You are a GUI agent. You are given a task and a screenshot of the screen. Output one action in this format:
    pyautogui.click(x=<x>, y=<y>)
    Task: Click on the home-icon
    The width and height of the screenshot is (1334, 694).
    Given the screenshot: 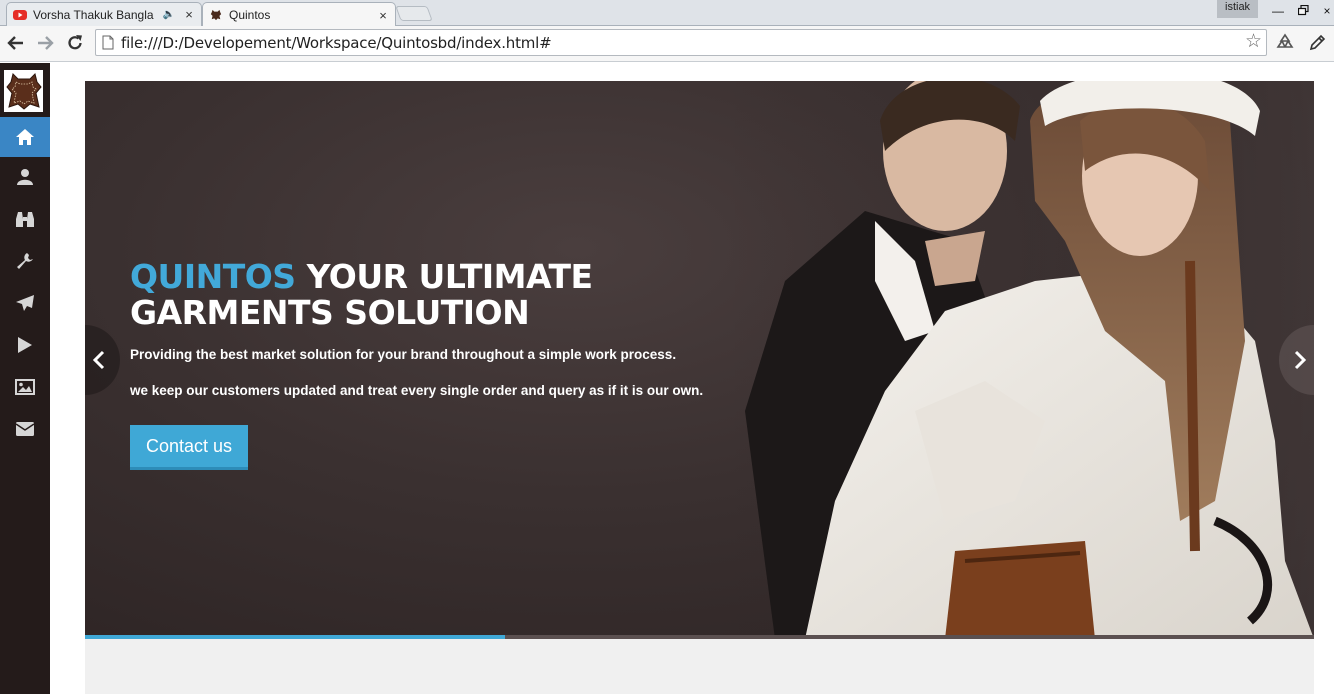 What is the action you would take?
    pyautogui.click(x=25, y=137)
    